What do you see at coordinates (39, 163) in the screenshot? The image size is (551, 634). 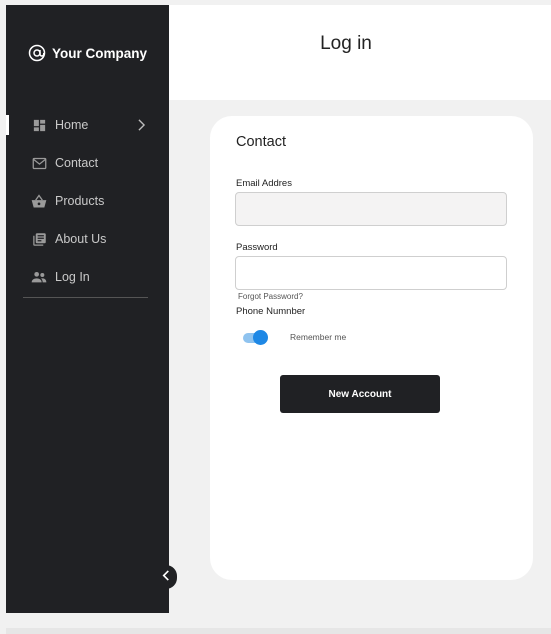 I see `mail-icon` at bounding box center [39, 163].